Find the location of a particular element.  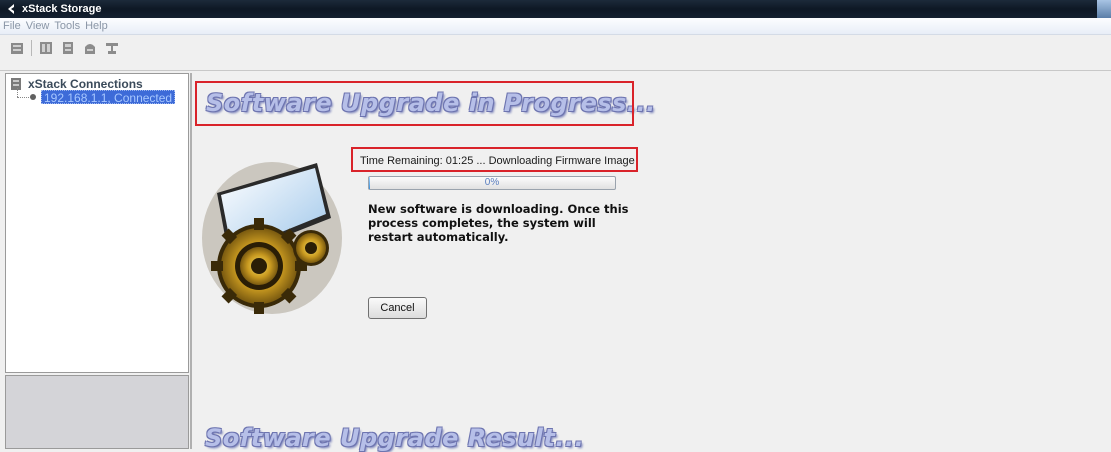

download-progress-bar: 0% is located at coordinates (492, 183).